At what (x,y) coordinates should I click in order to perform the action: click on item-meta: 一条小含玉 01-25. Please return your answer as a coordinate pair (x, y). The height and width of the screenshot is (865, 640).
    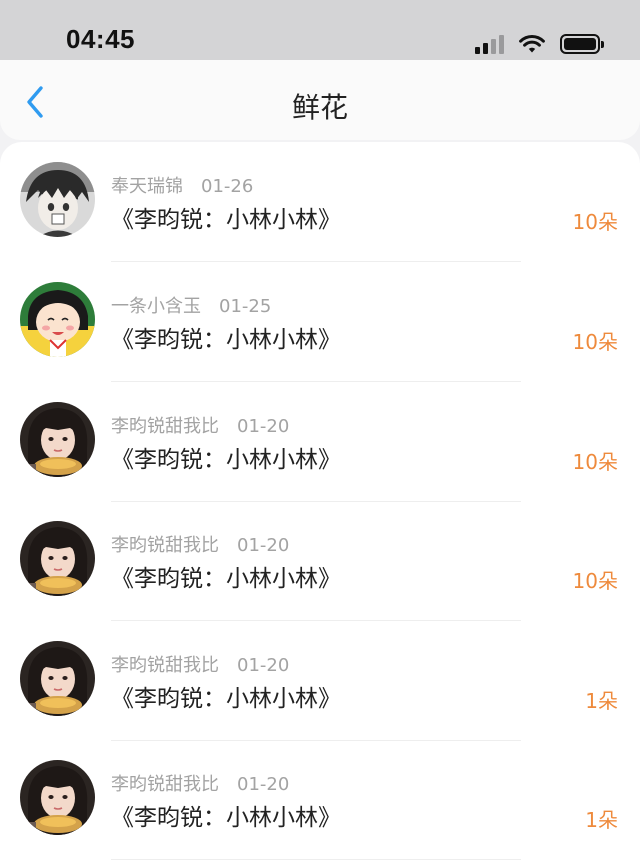
    Looking at the image, I should click on (191, 305).